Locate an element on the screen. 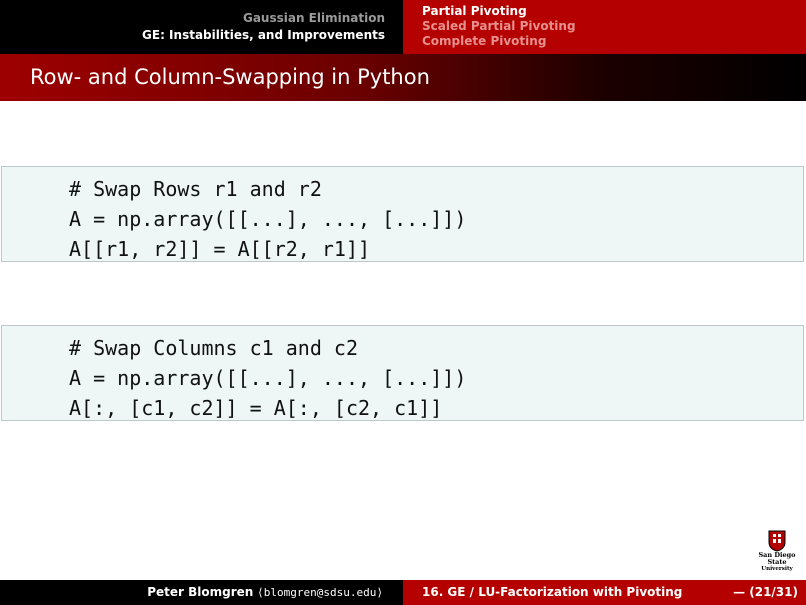 The width and height of the screenshot is (806, 605). footer-course-title: 16. GE / LU-Factorization with Pivoting is located at coordinates (552, 592).